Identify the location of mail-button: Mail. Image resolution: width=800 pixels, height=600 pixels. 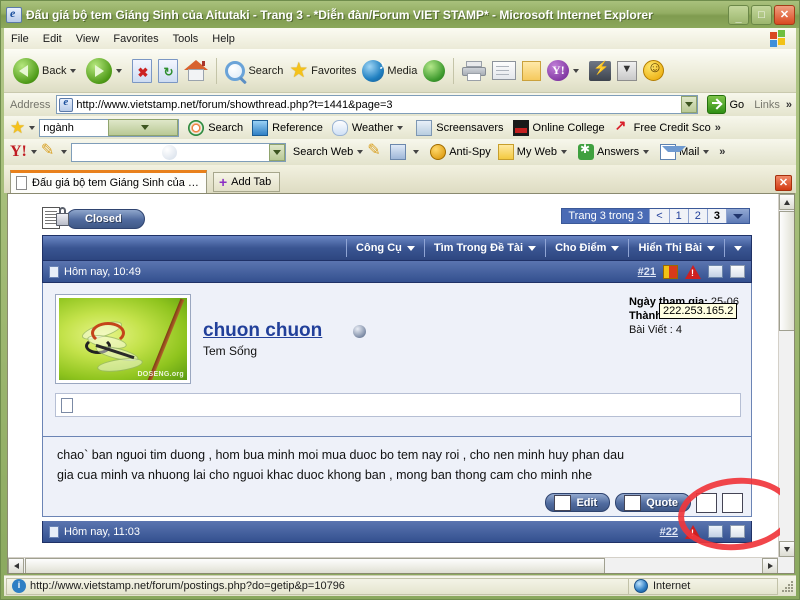
(686, 152).